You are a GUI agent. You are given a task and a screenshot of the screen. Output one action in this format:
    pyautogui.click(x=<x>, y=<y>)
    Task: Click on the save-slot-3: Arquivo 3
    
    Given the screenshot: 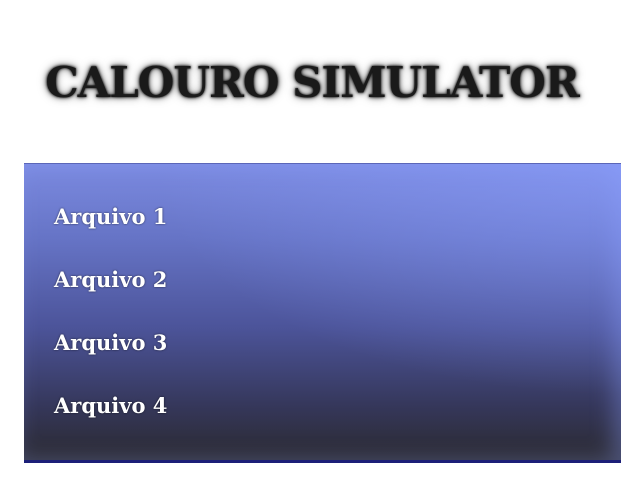 What is the action you would take?
    pyautogui.click(x=110, y=342)
    